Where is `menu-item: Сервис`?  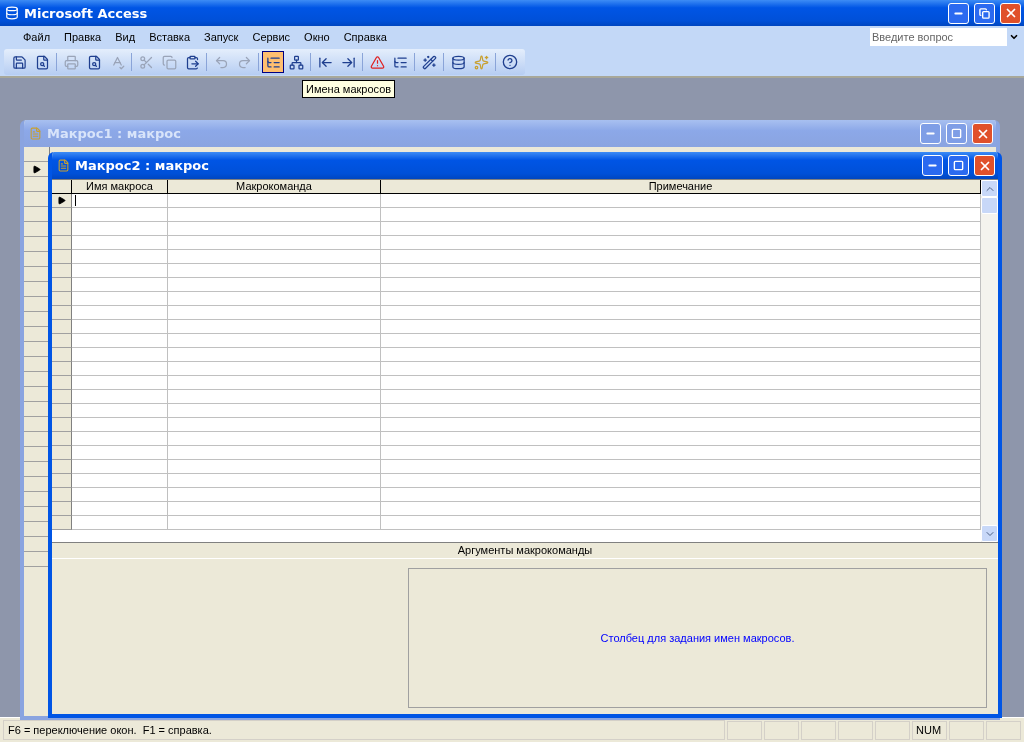 menu-item: Сервис is located at coordinates (271, 37).